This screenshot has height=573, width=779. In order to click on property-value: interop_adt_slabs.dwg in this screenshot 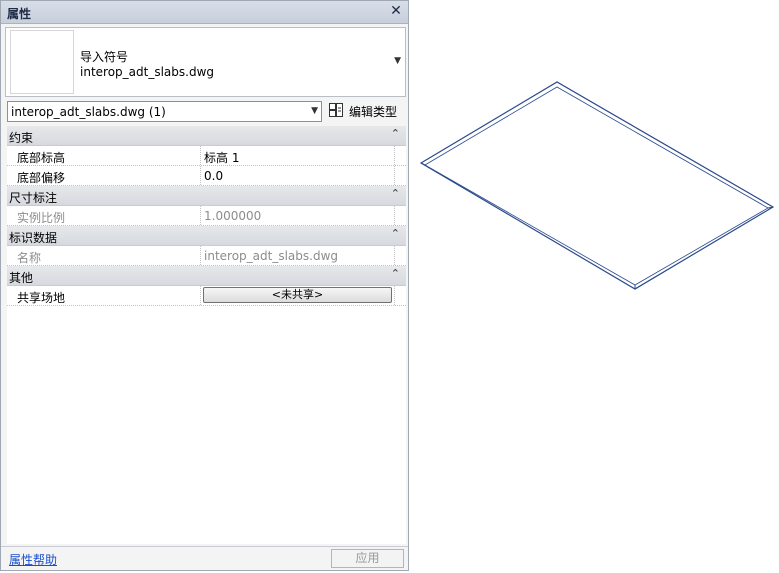, I will do `click(271, 256)`.